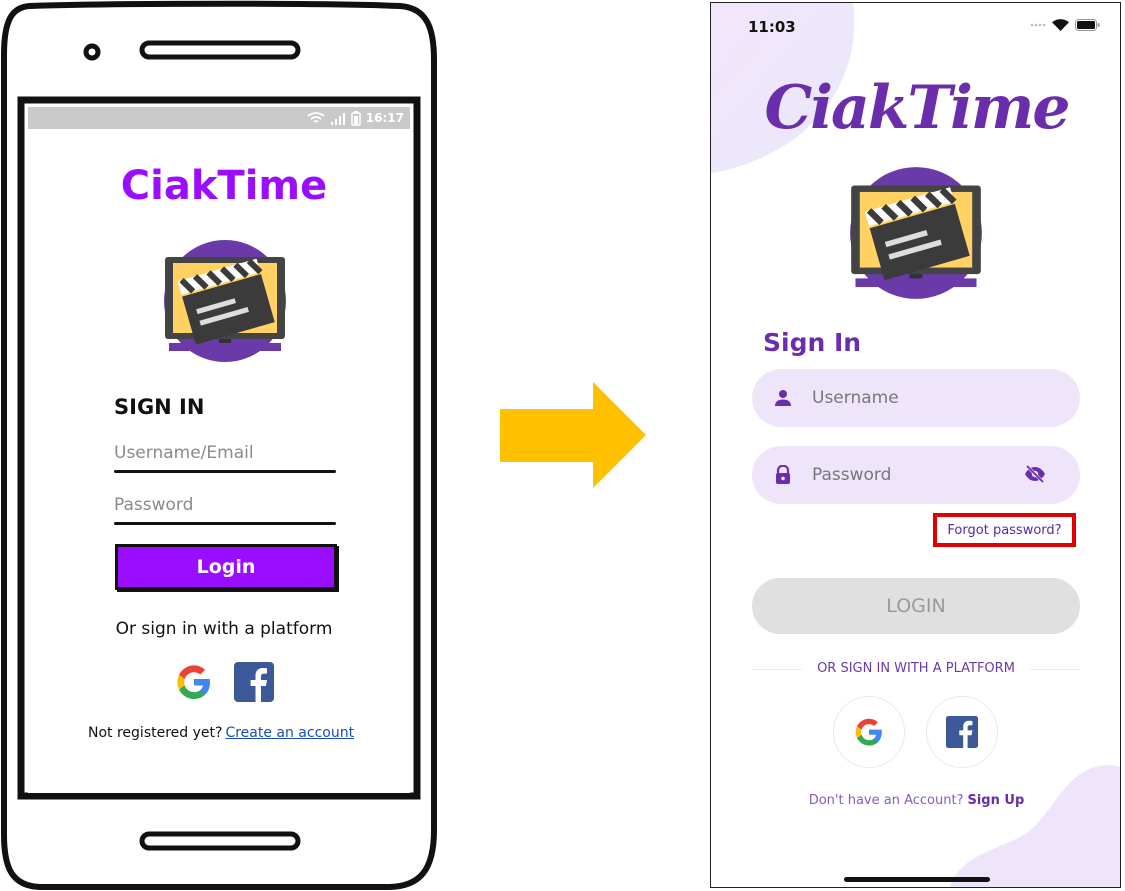 This screenshot has height=891, width=1125. I want to click on wireframe-footer: Not registered yet? Create an account, so click(221, 733).